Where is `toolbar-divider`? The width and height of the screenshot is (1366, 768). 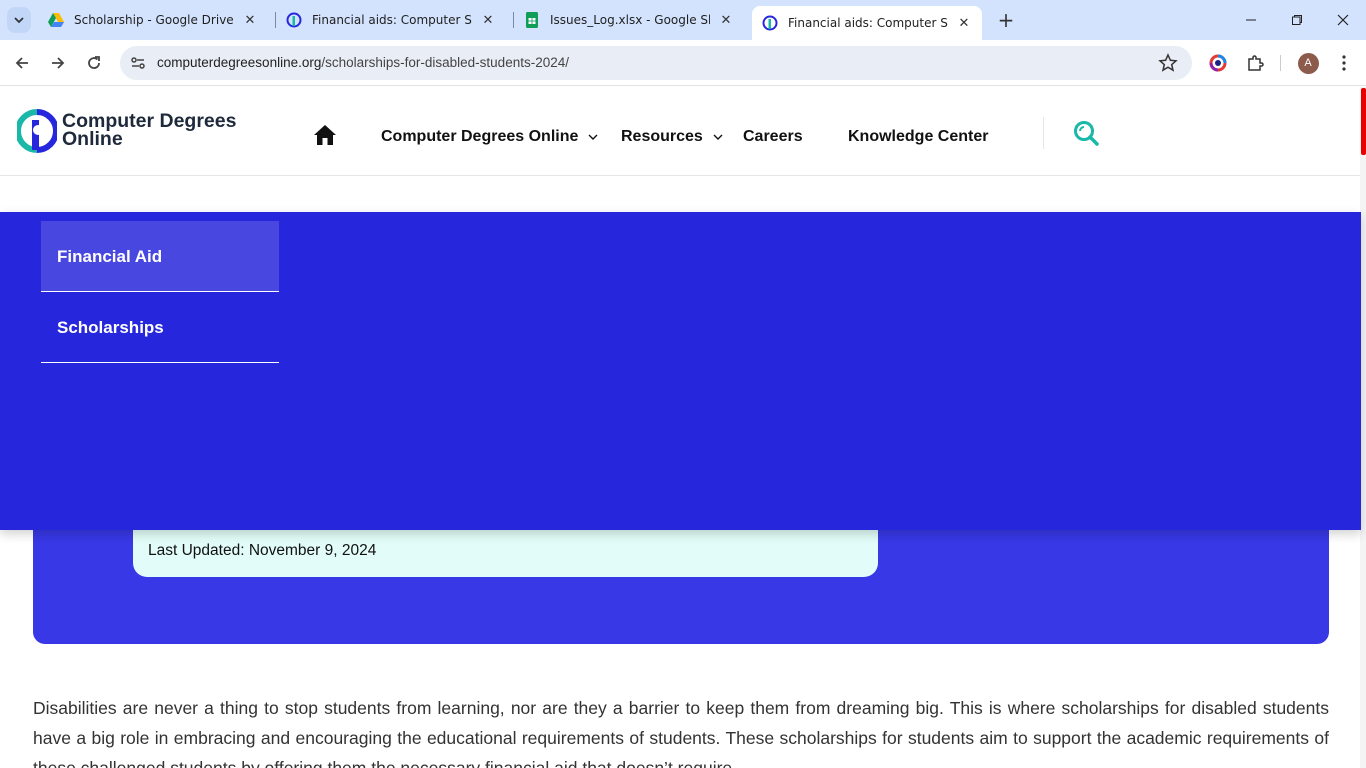 toolbar-divider is located at coordinates (1280, 63).